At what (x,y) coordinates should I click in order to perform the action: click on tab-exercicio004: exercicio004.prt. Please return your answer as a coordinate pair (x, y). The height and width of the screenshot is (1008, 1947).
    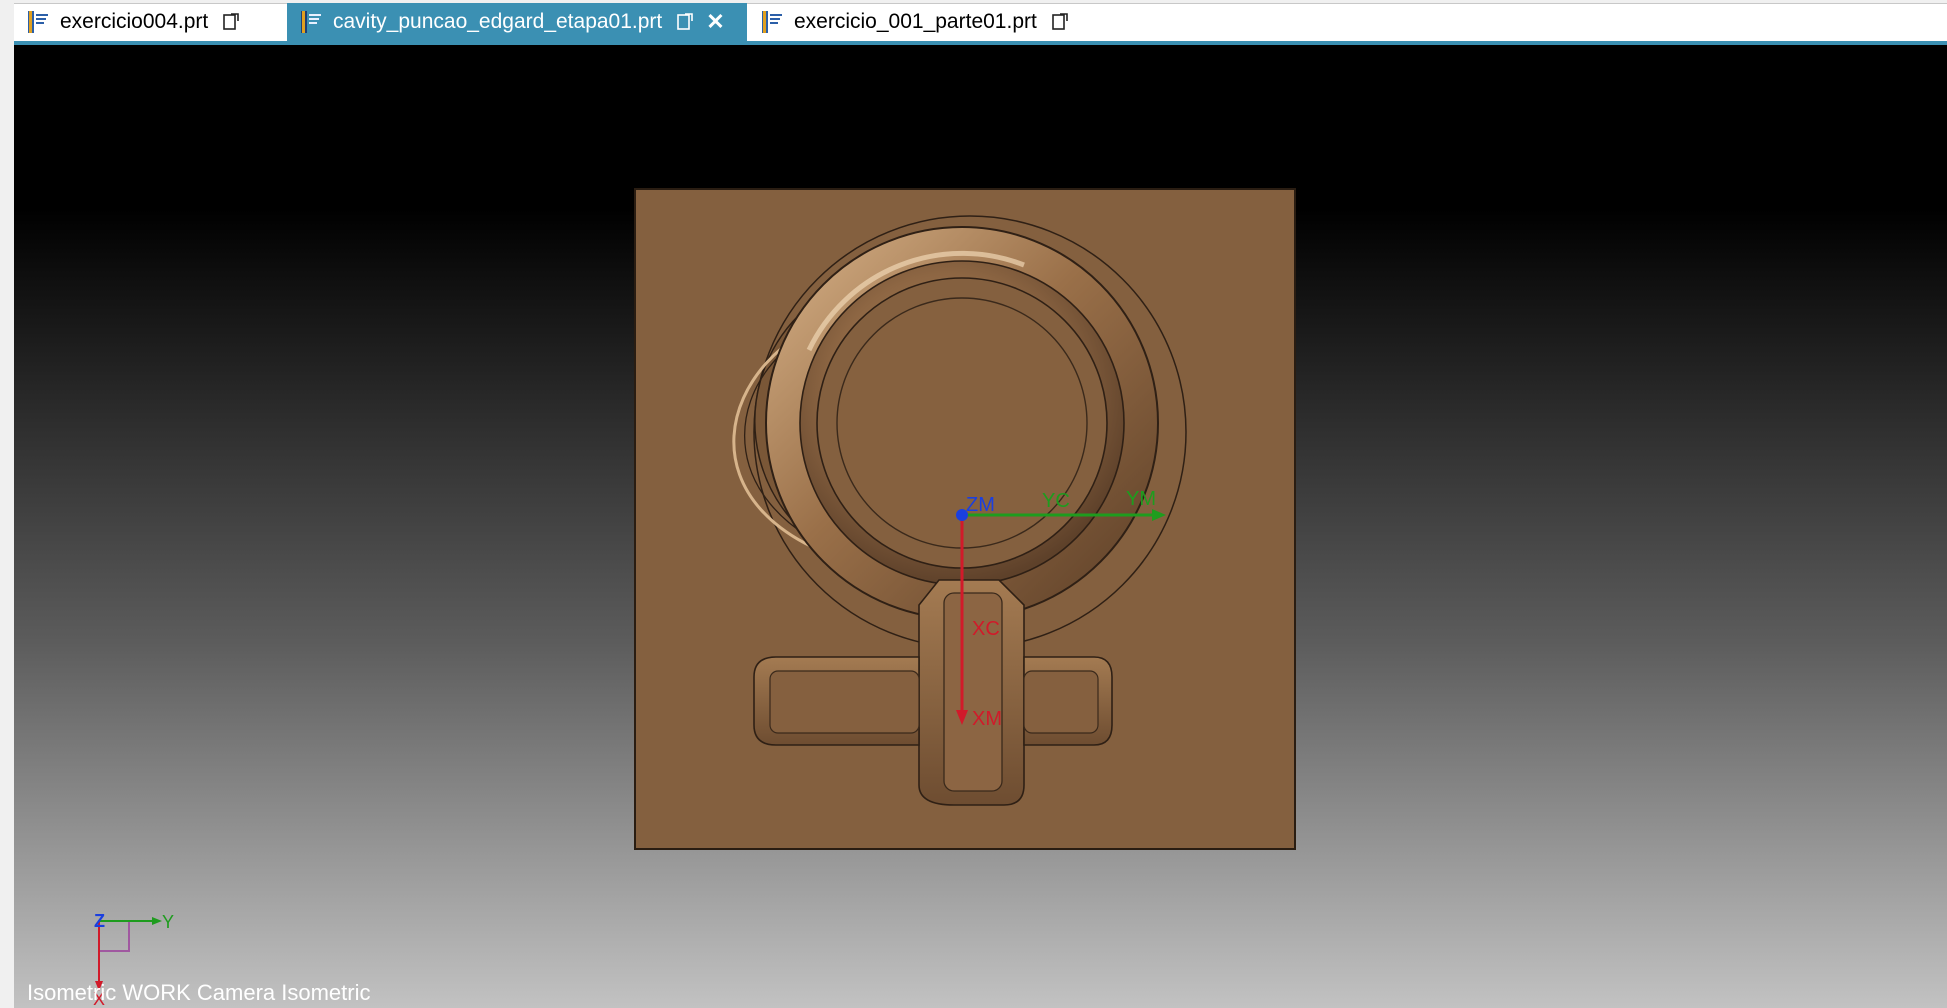
    Looking at the image, I should click on (150, 22).